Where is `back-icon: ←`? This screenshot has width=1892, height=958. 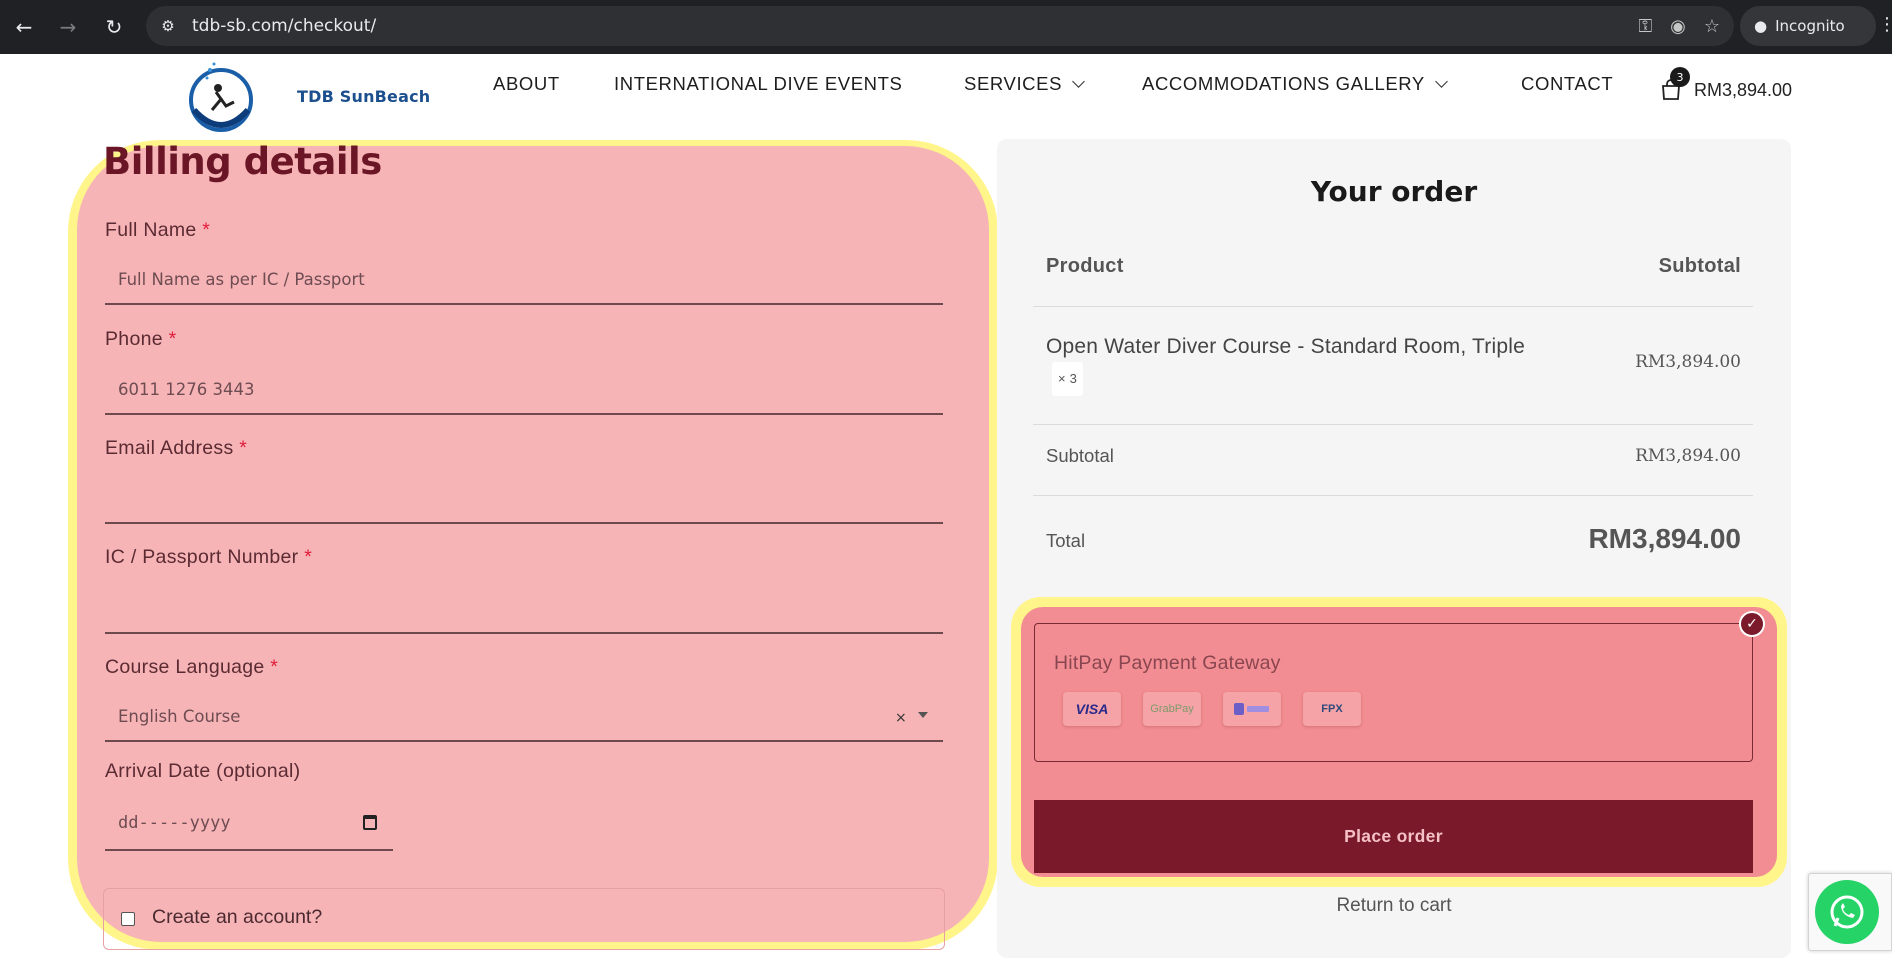 back-icon: ← is located at coordinates (24, 27).